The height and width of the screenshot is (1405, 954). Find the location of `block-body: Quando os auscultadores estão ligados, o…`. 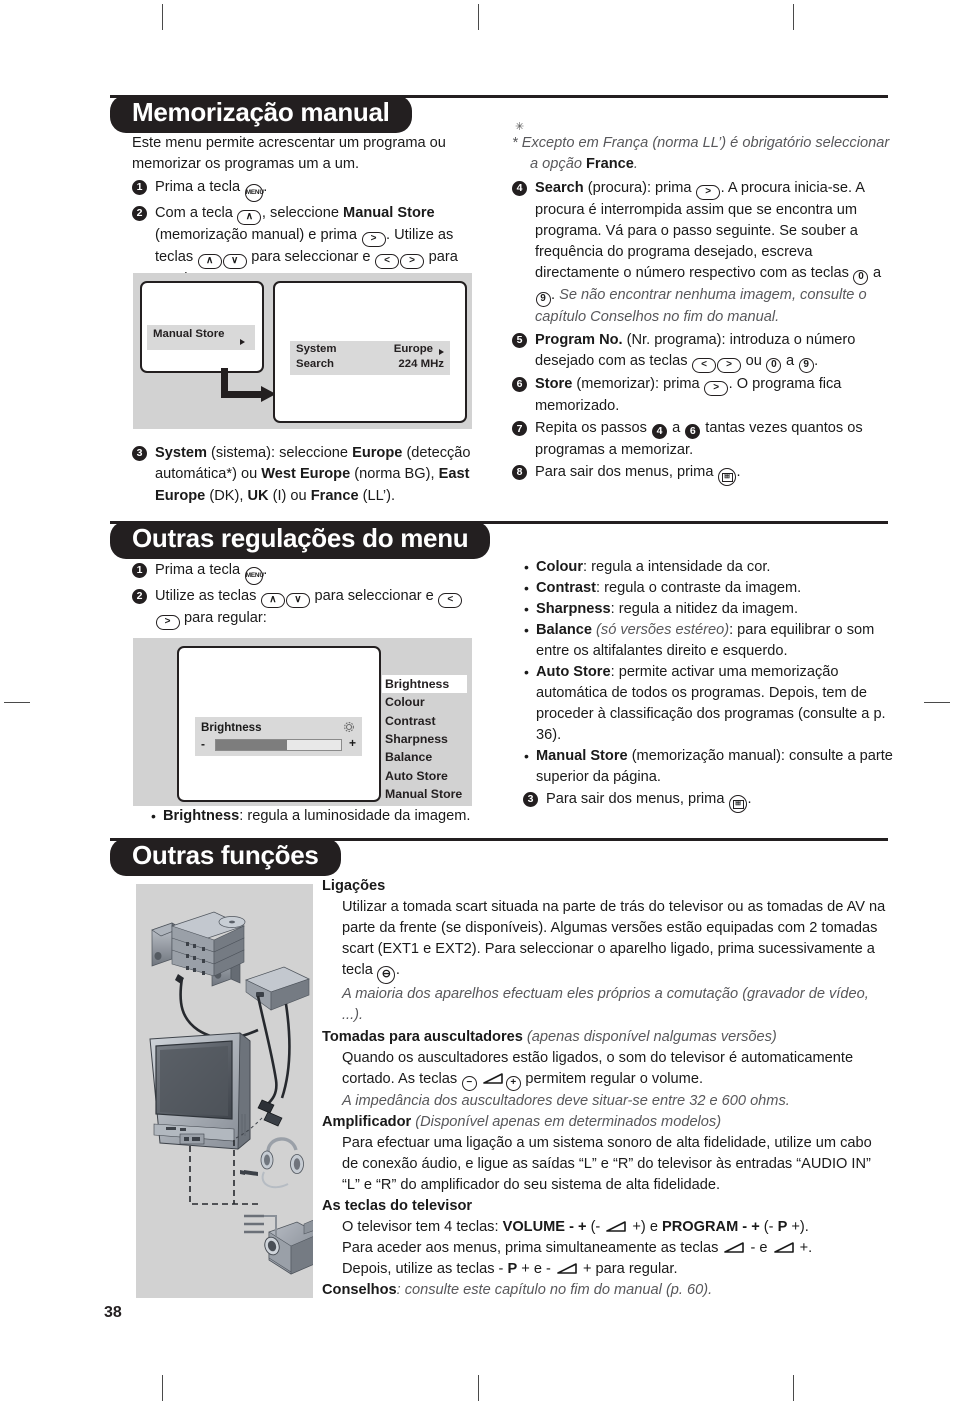

block-body: Quando os auscultadores estão ligados, o… is located at coordinates (605, 1069).